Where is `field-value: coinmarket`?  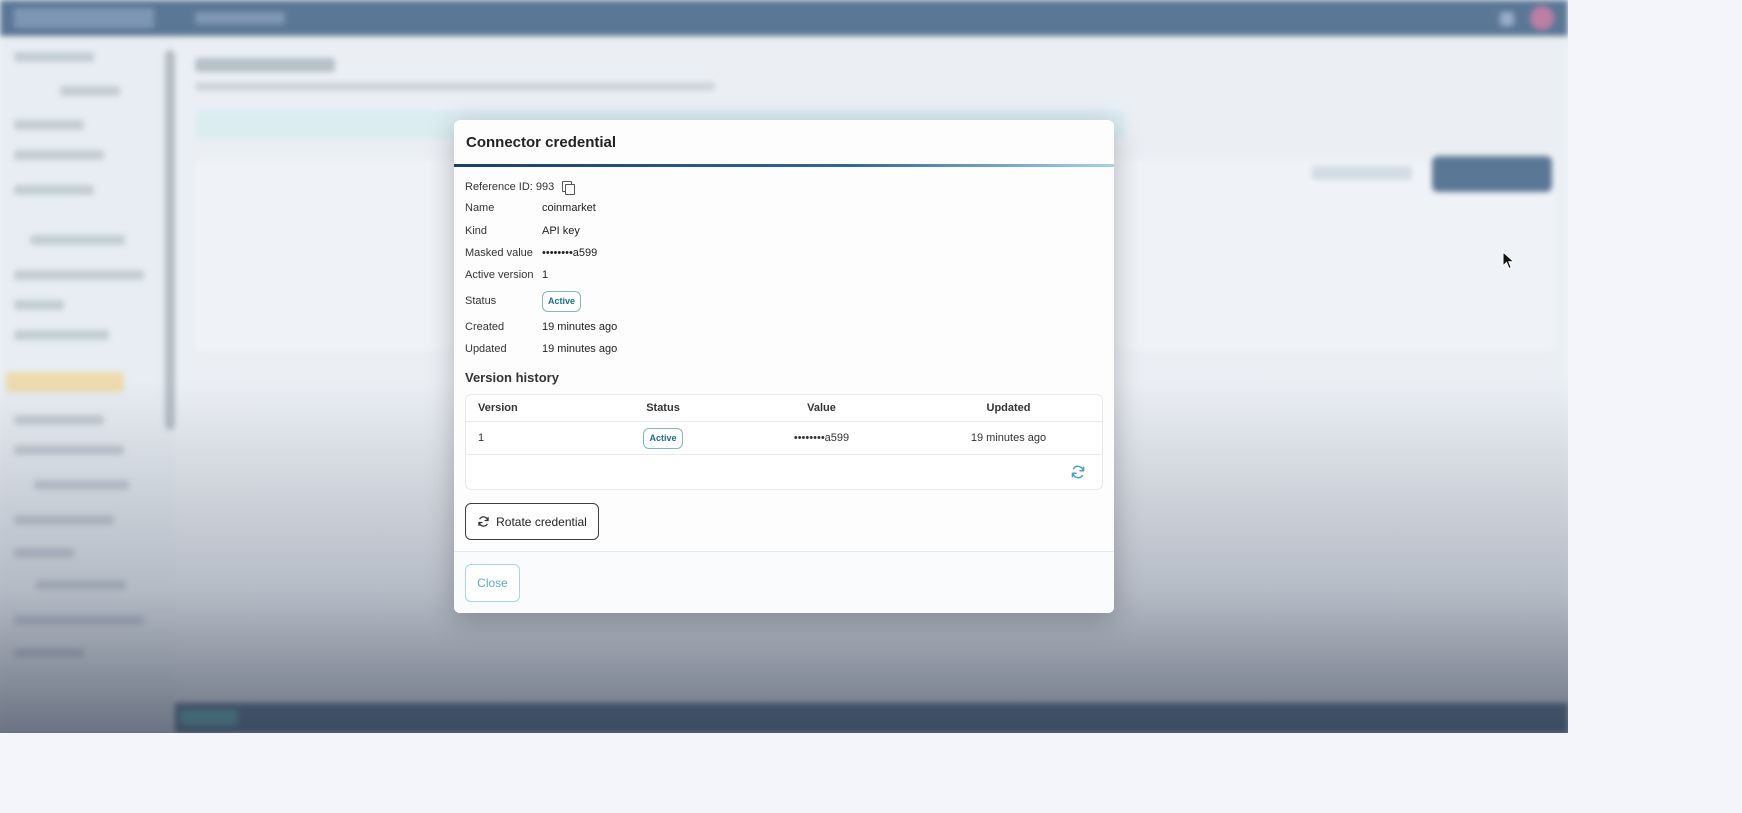
field-value: coinmarket is located at coordinates (569, 207).